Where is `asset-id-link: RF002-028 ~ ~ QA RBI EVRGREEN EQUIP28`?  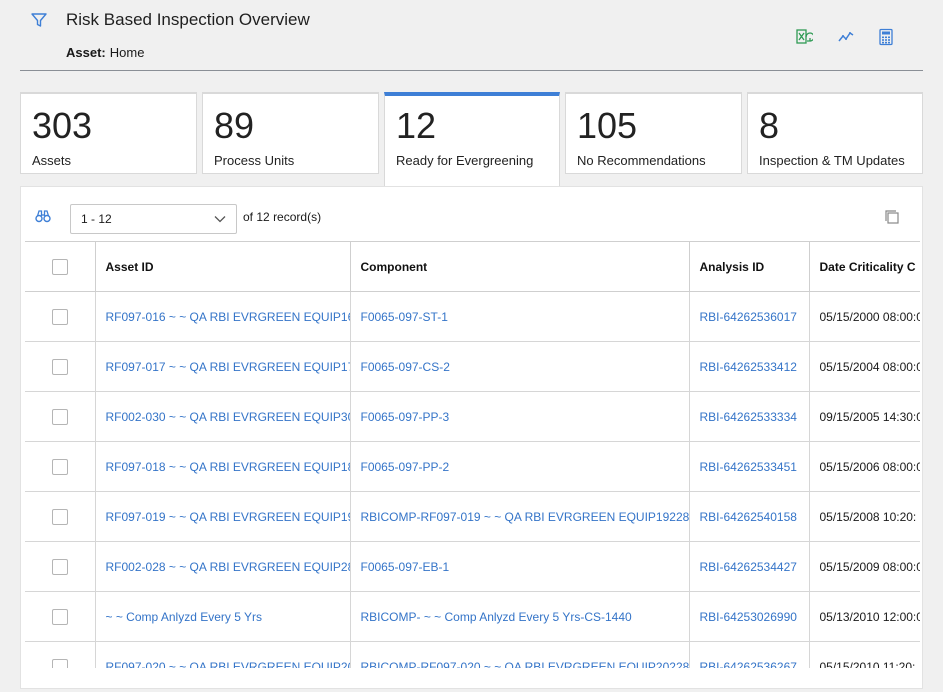 asset-id-link: RF002-028 ~ ~ QA RBI EVRGREEN EQUIP28 is located at coordinates (228, 567).